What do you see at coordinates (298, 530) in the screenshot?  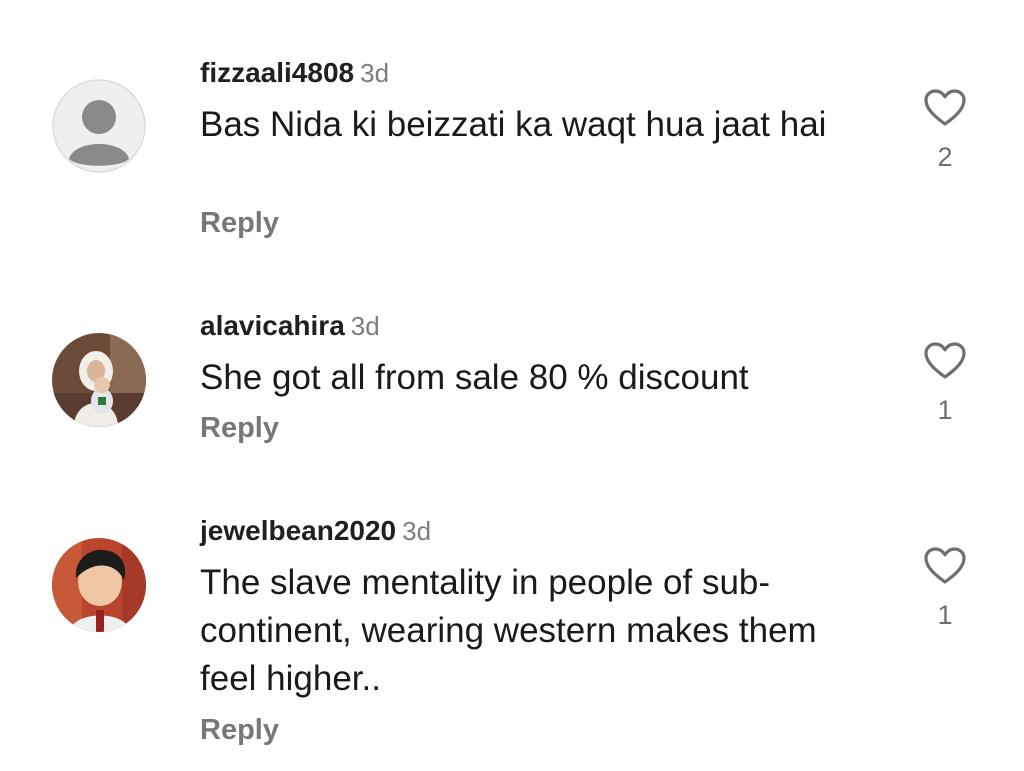 I see `username-link: jewelbean2020` at bounding box center [298, 530].